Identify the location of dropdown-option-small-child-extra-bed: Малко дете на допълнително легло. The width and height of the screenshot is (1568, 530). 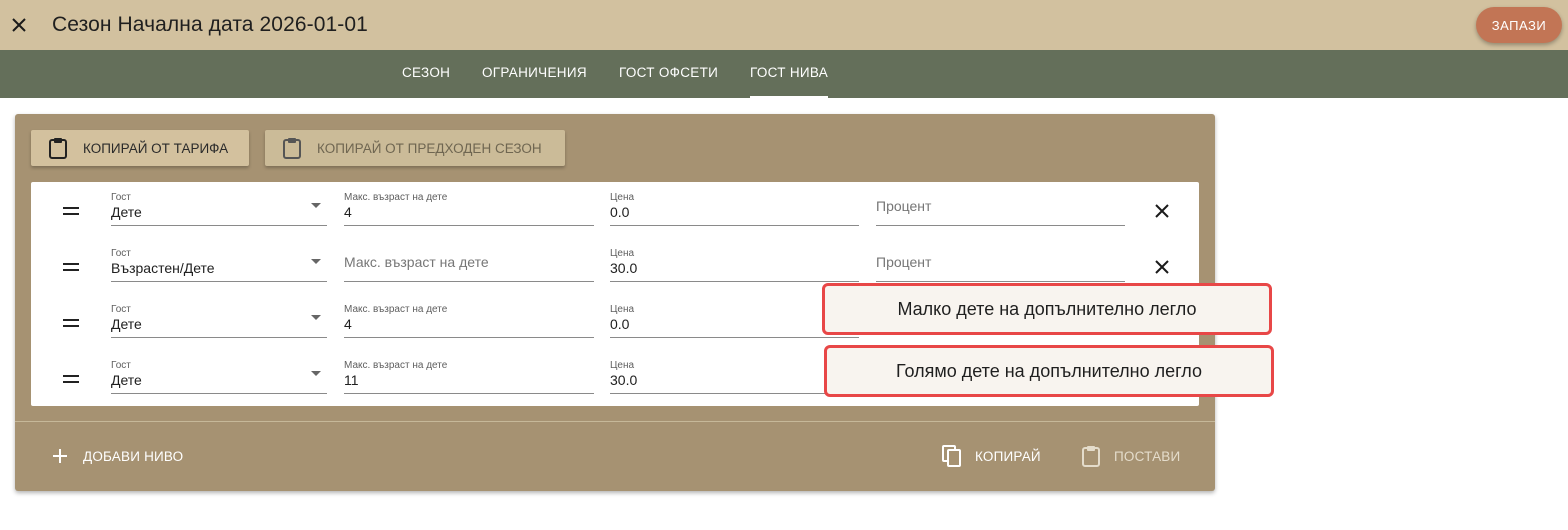
(1047, 309).